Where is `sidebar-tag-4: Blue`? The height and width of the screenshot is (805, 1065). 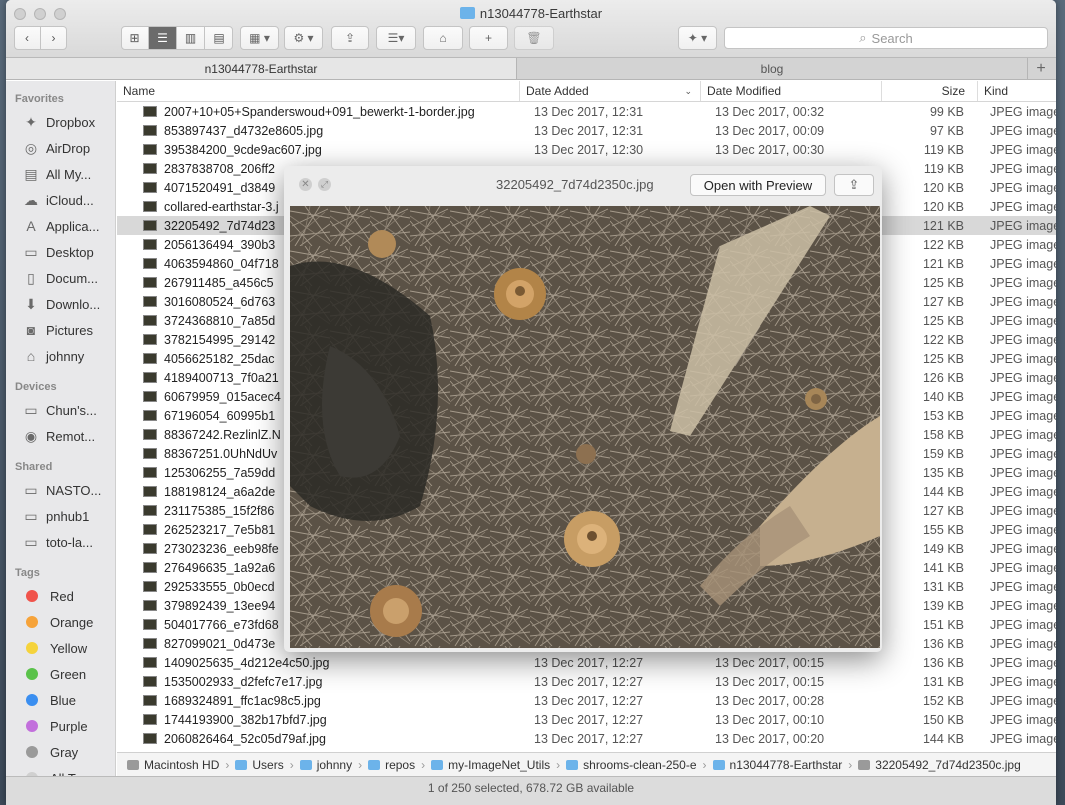
sidebar-tag-4: Blue is located at coordinates (60, 700).